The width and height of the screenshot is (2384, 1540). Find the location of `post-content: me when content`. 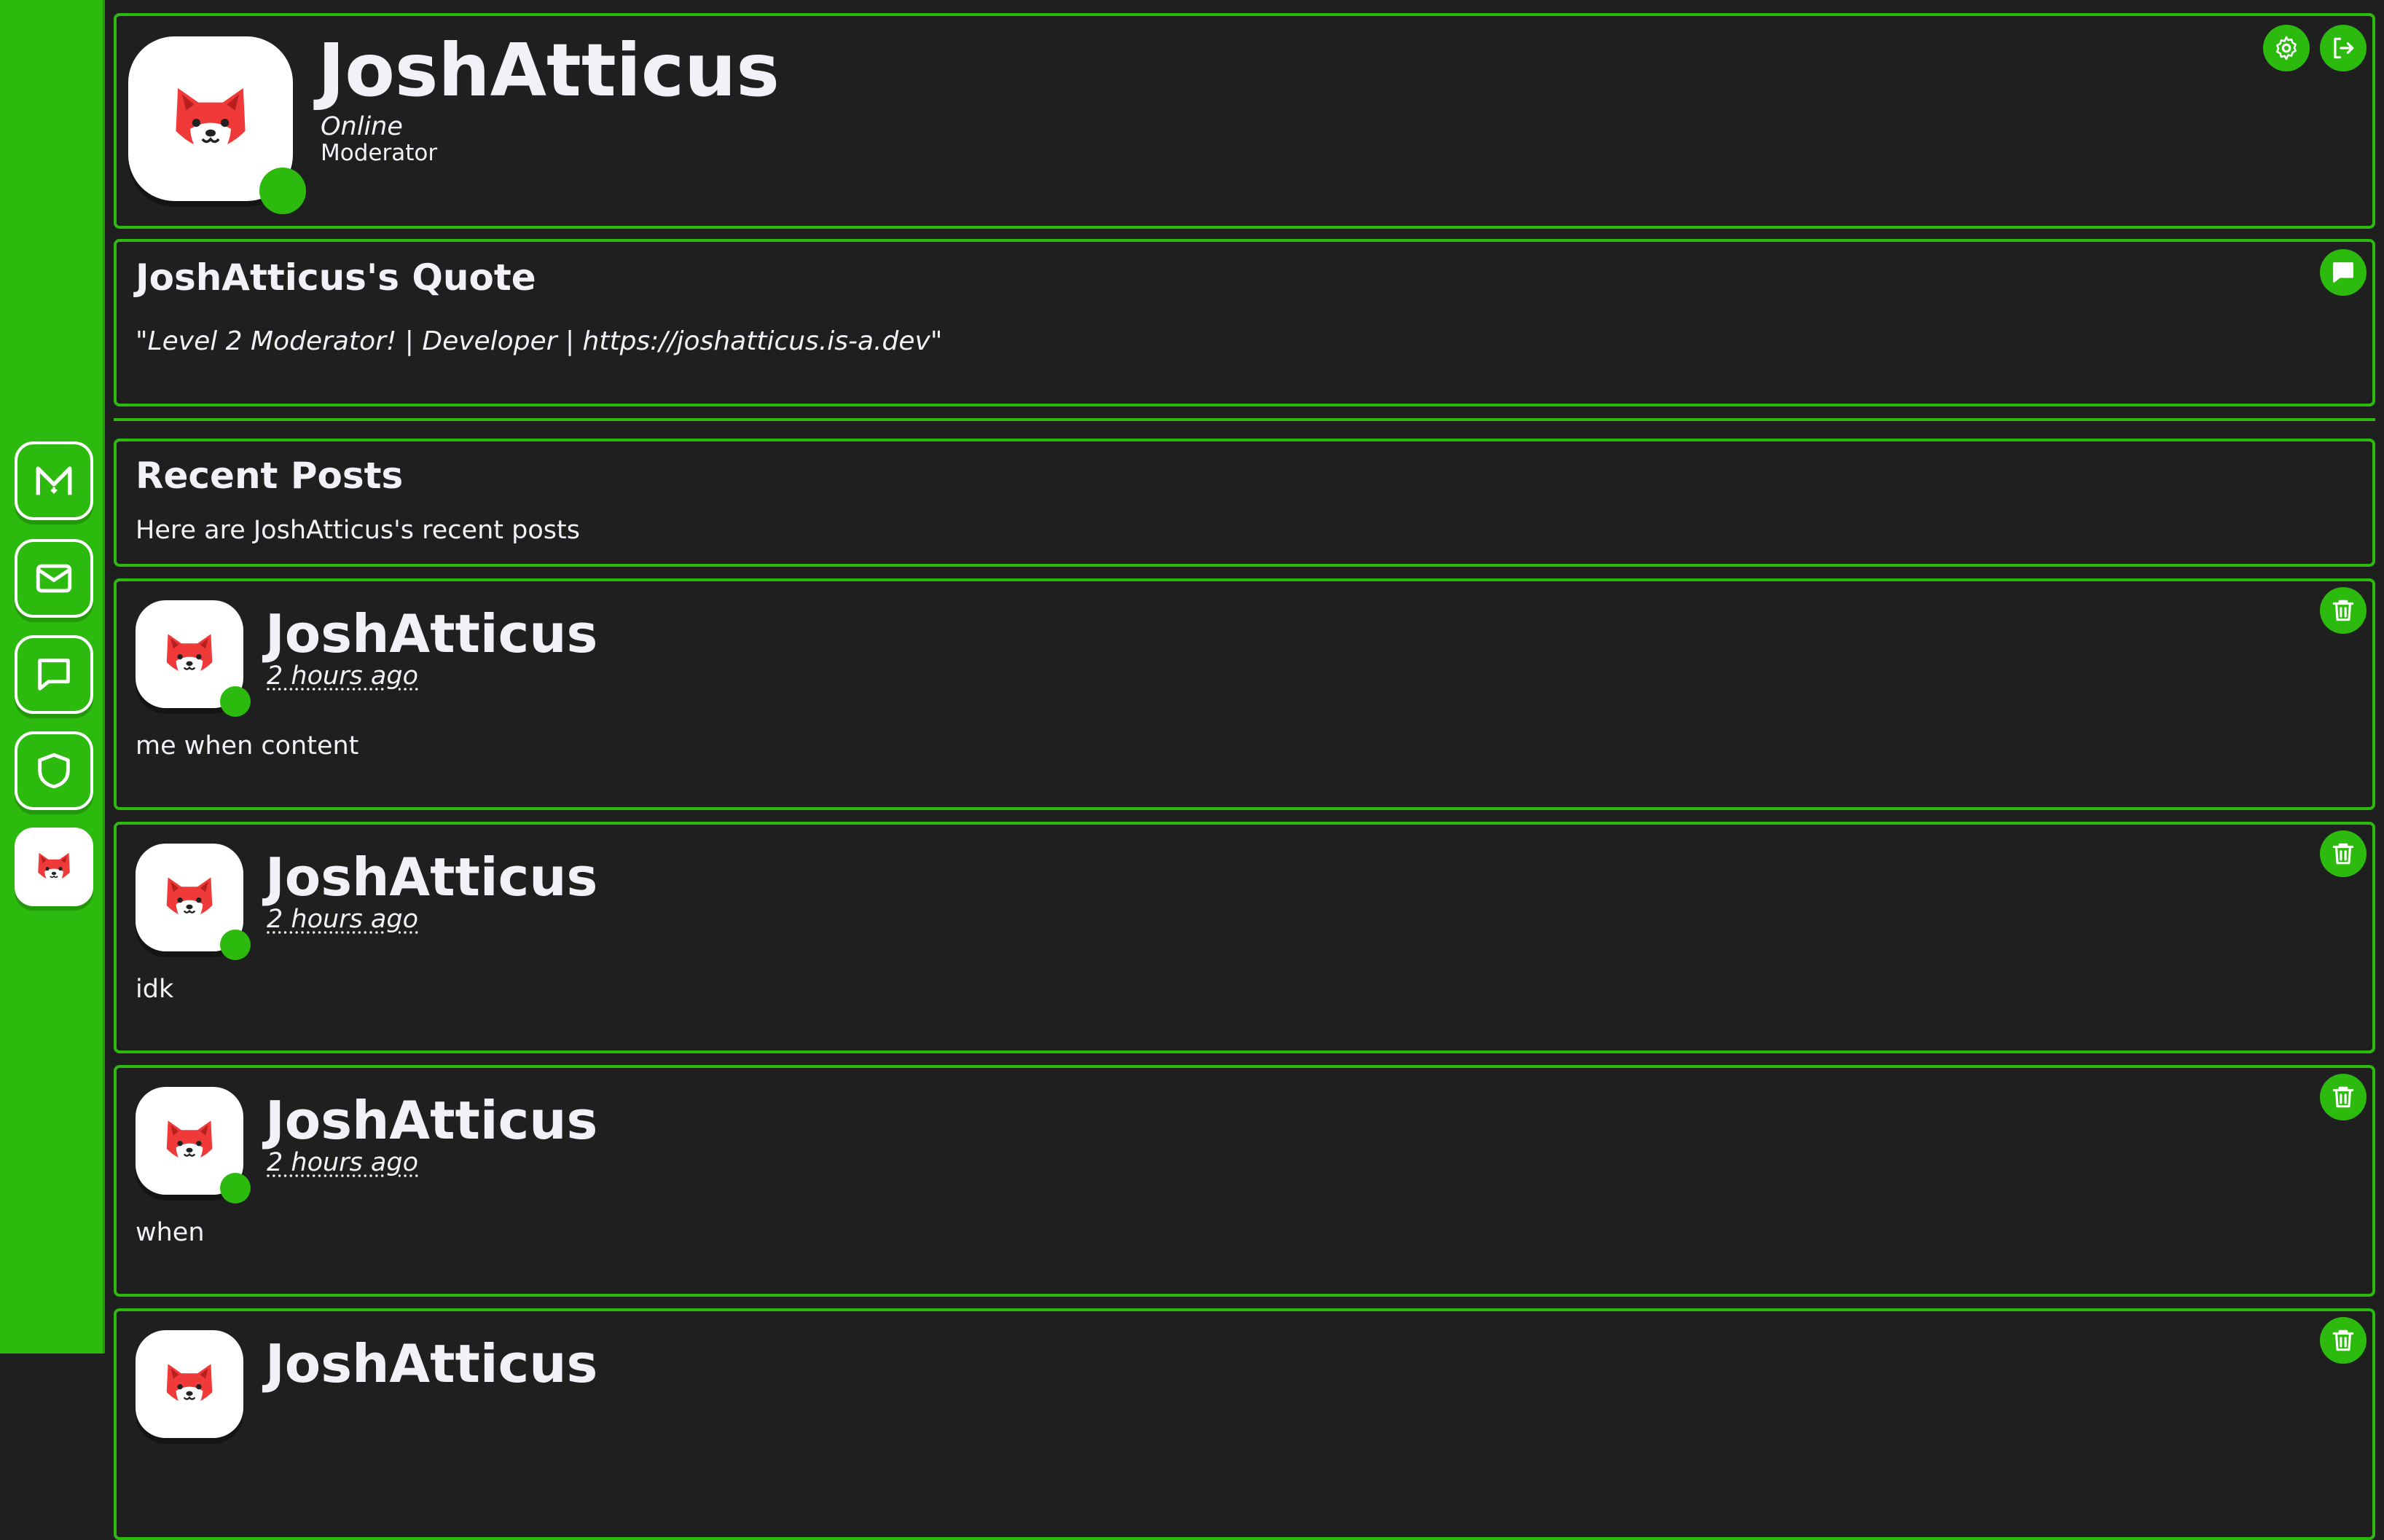

post-content: me when content is located at coordinates (248, 746).